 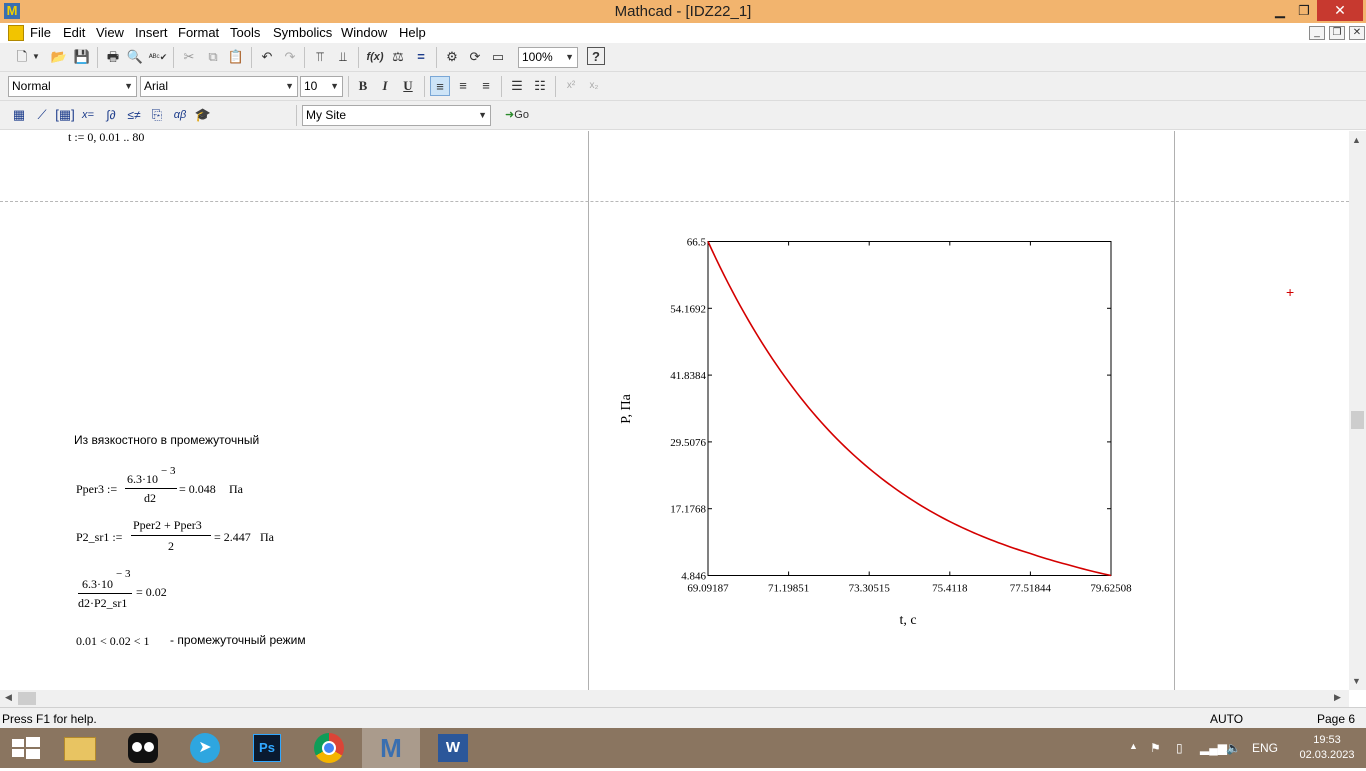 I want to click on vertical-scrollbar: ▲ ▼, so click(x=1357, y=410).